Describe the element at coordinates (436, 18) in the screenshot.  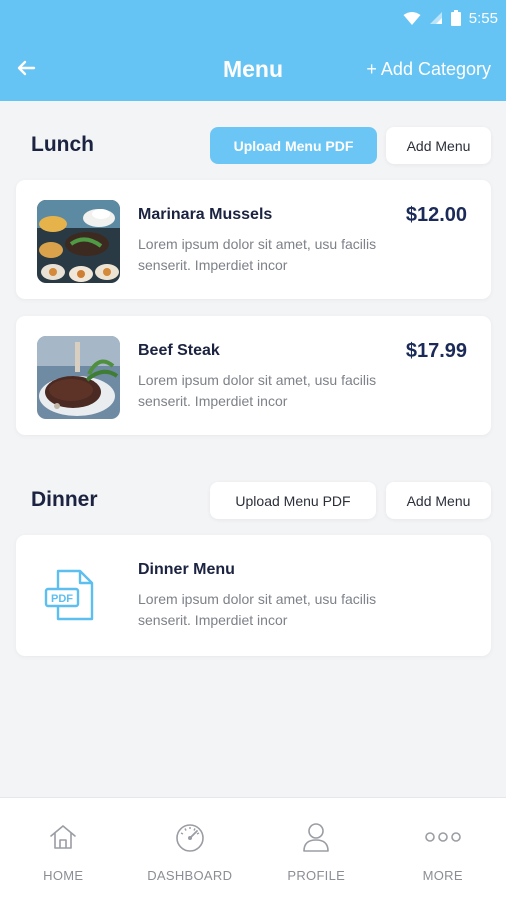
I see `signal-icon` at that location.